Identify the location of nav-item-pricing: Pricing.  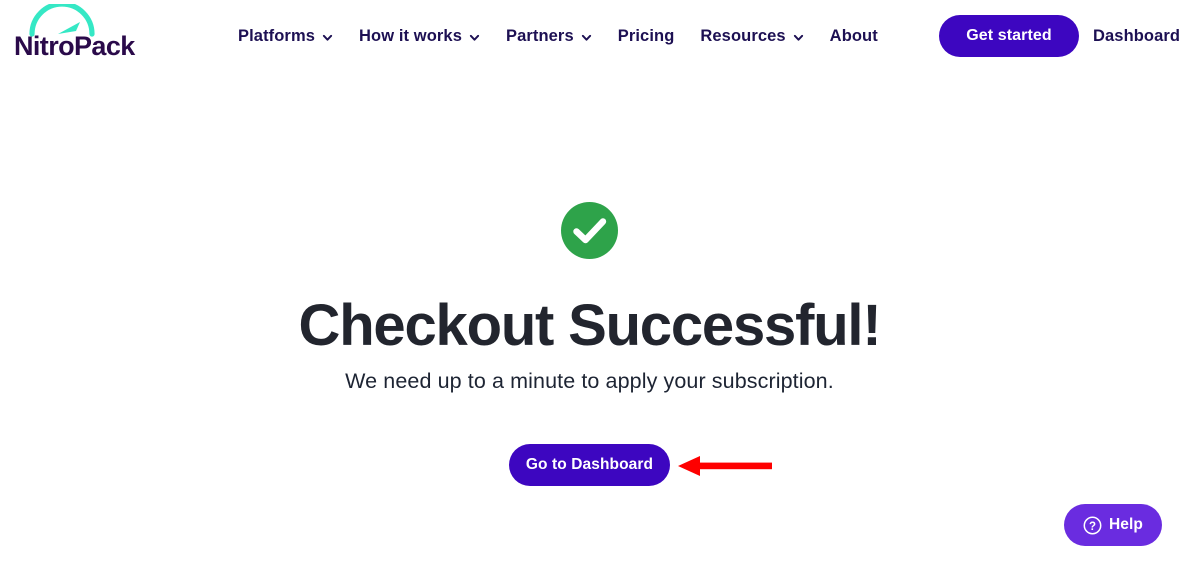
(646, 36).